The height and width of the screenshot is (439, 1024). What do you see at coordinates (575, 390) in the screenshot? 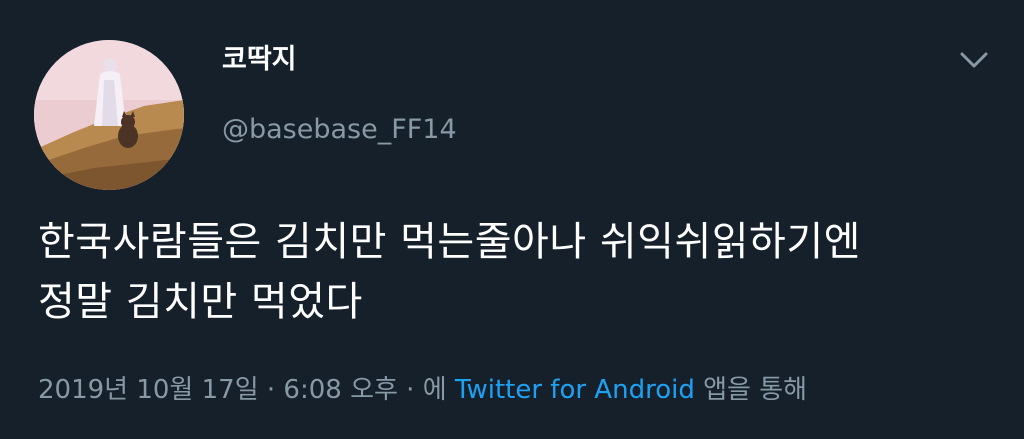
I see `source-link: Twitter for Android` at bounding box center [575, 390].